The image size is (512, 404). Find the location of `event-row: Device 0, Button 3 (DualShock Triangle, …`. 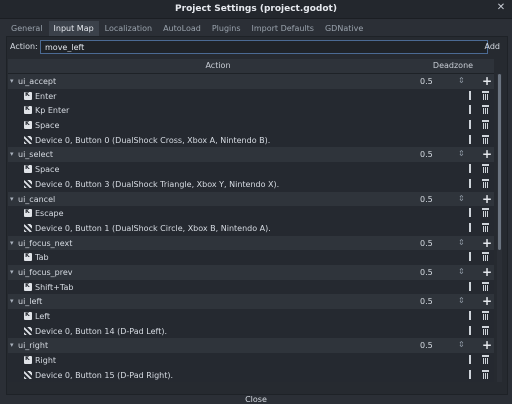

event-row: Device 0, Button 3 (DualShock Triangle, … is located at coordinates (251, 184).